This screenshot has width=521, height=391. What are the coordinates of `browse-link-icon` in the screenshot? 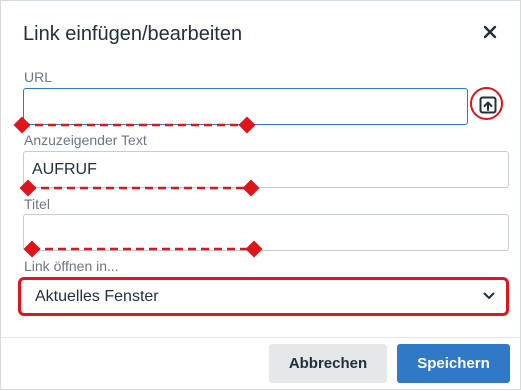 It's located at (488, 105).